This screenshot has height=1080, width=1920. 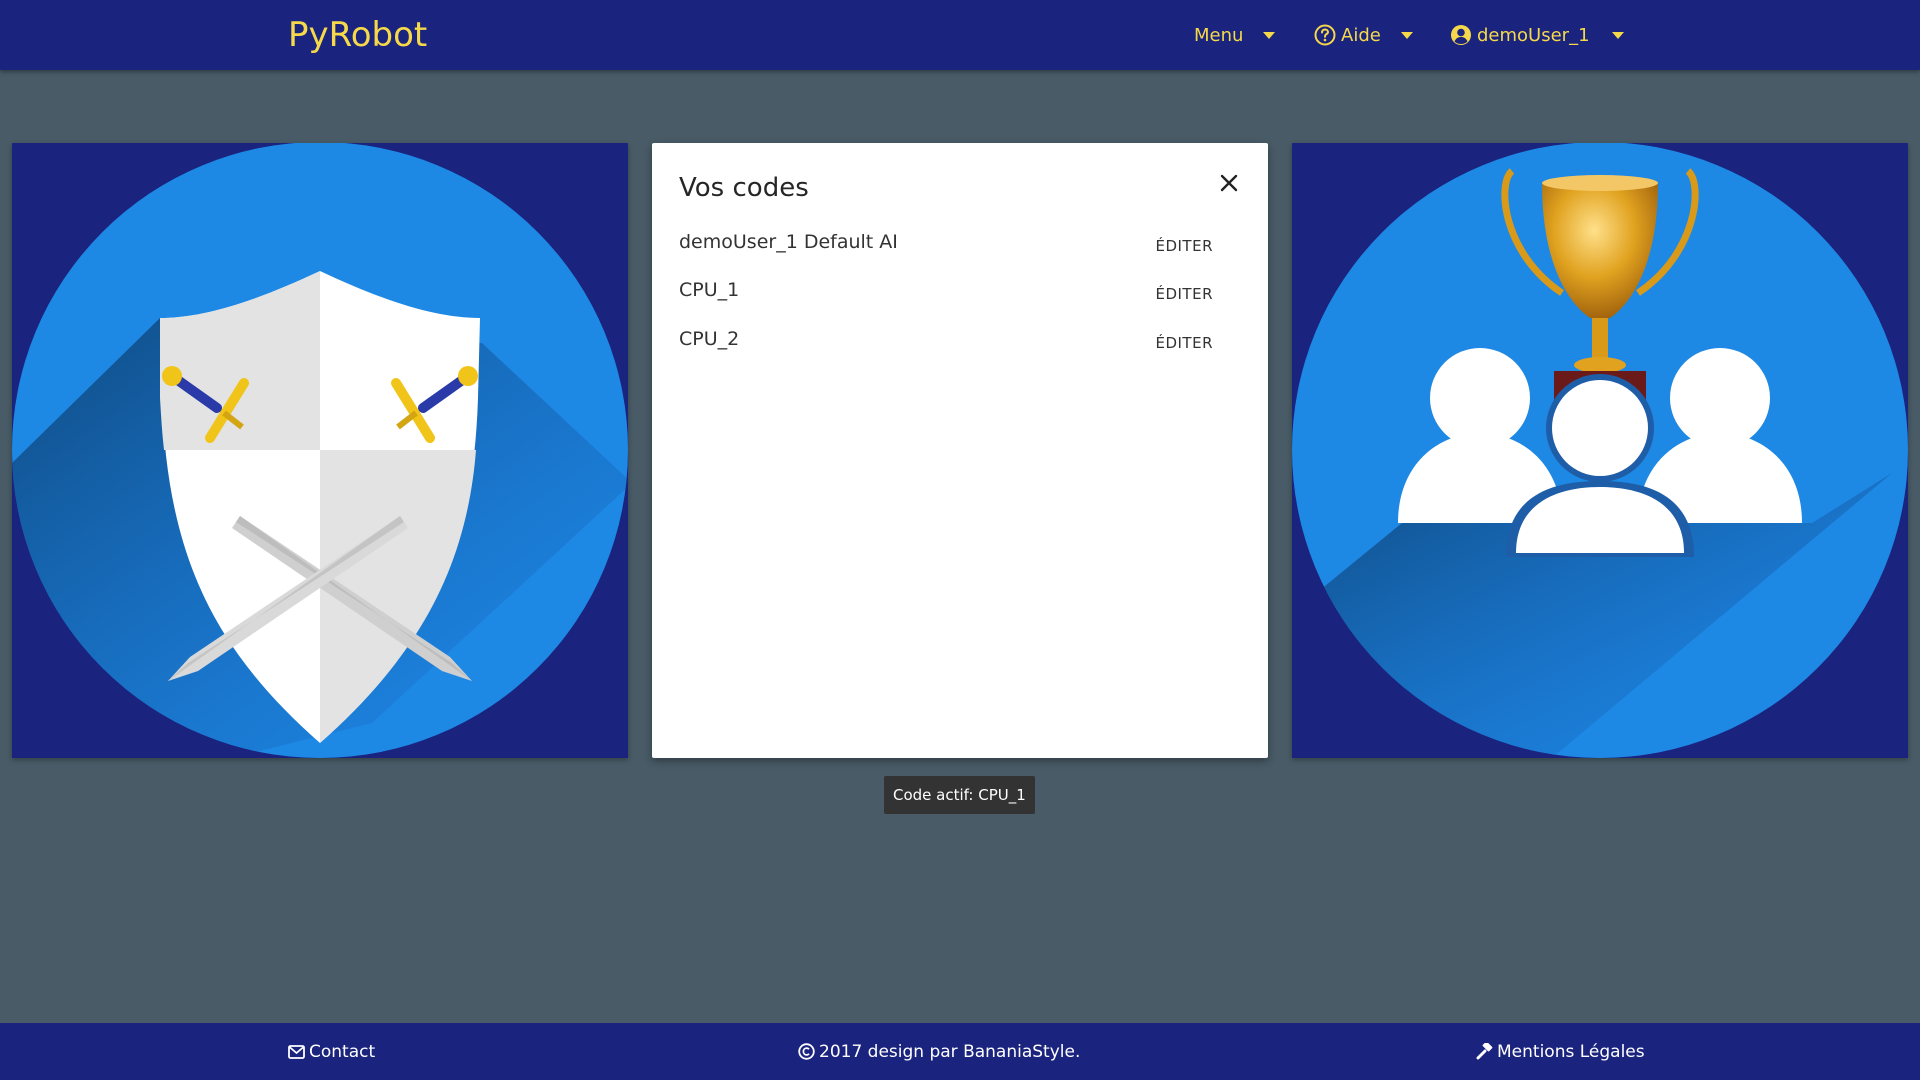 What do you see at coordinates (1219, 35) in the screenshot?
I see `menu-label: Menu` at bounding box center [1219, 35].